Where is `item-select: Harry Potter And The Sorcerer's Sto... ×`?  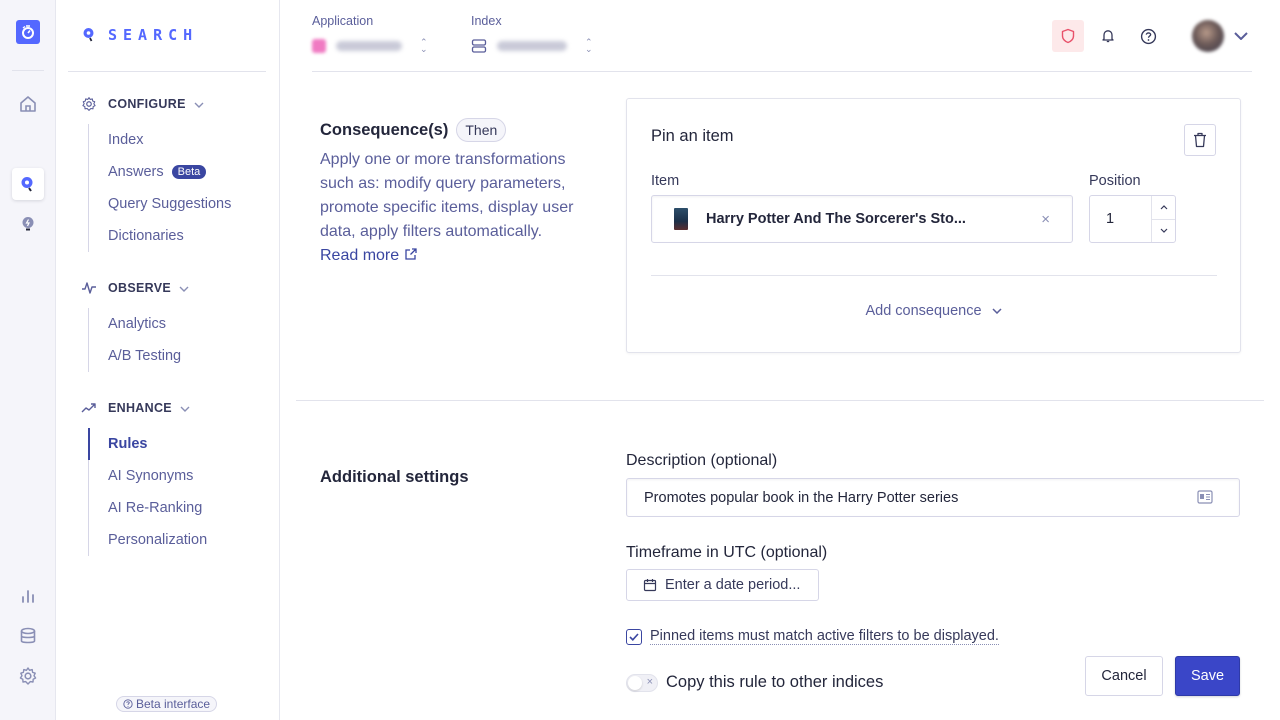
item-select: Harry Potter And The Sorcerer's Sto... × is located at coordinates (862, 219).